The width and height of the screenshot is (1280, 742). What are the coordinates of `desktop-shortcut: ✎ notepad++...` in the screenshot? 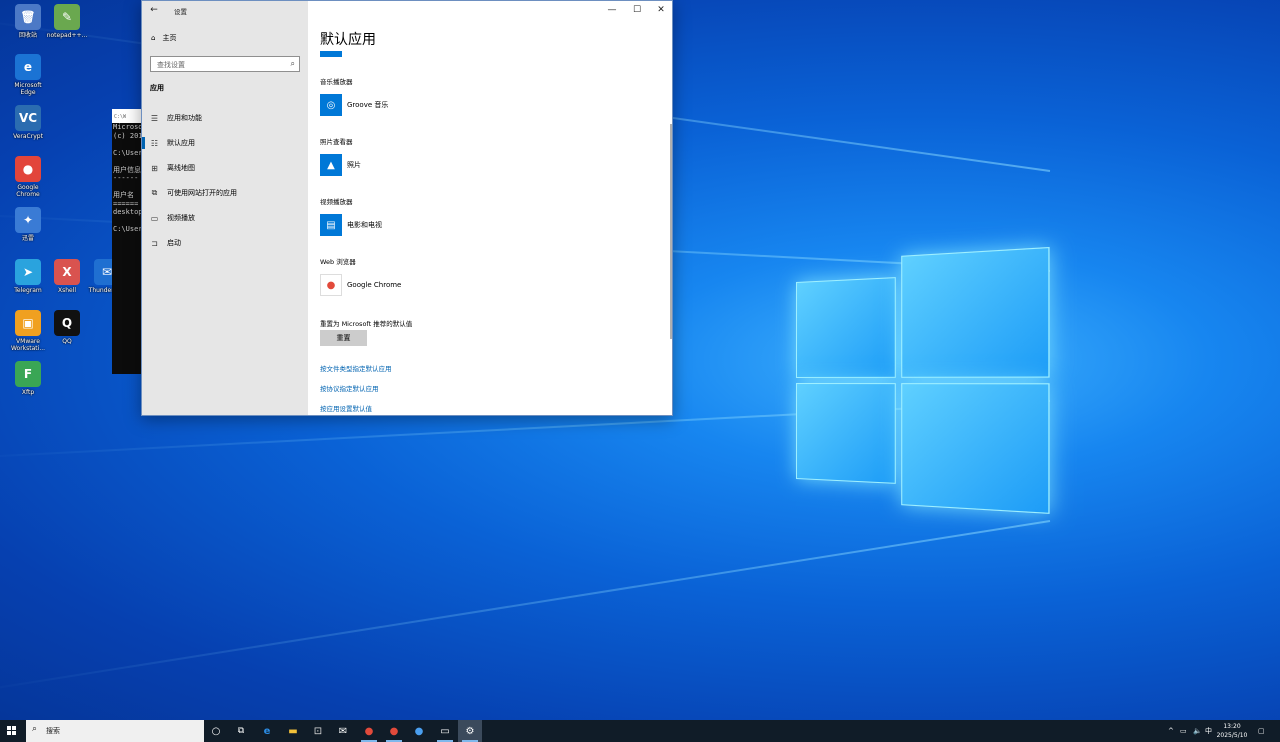 It's located at (67, 21).